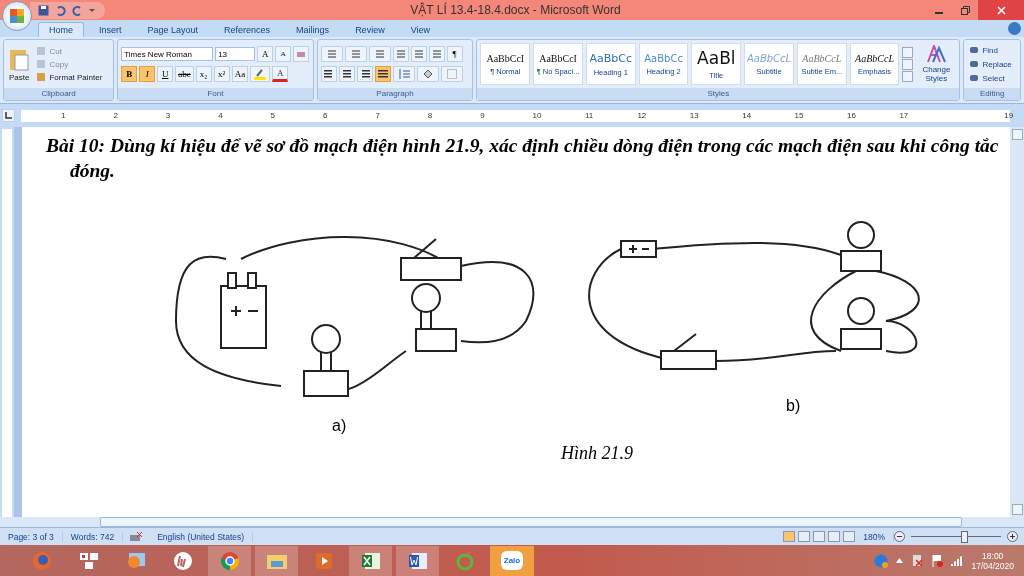 This screenshot has height=576, width=1024. I want to click on close-button, so click(1001, 10).